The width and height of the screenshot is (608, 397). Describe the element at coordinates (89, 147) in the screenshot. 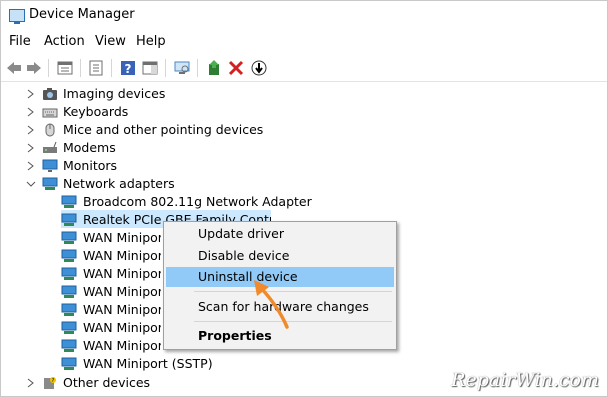

I see `tree-item-label: Modems` at that location.